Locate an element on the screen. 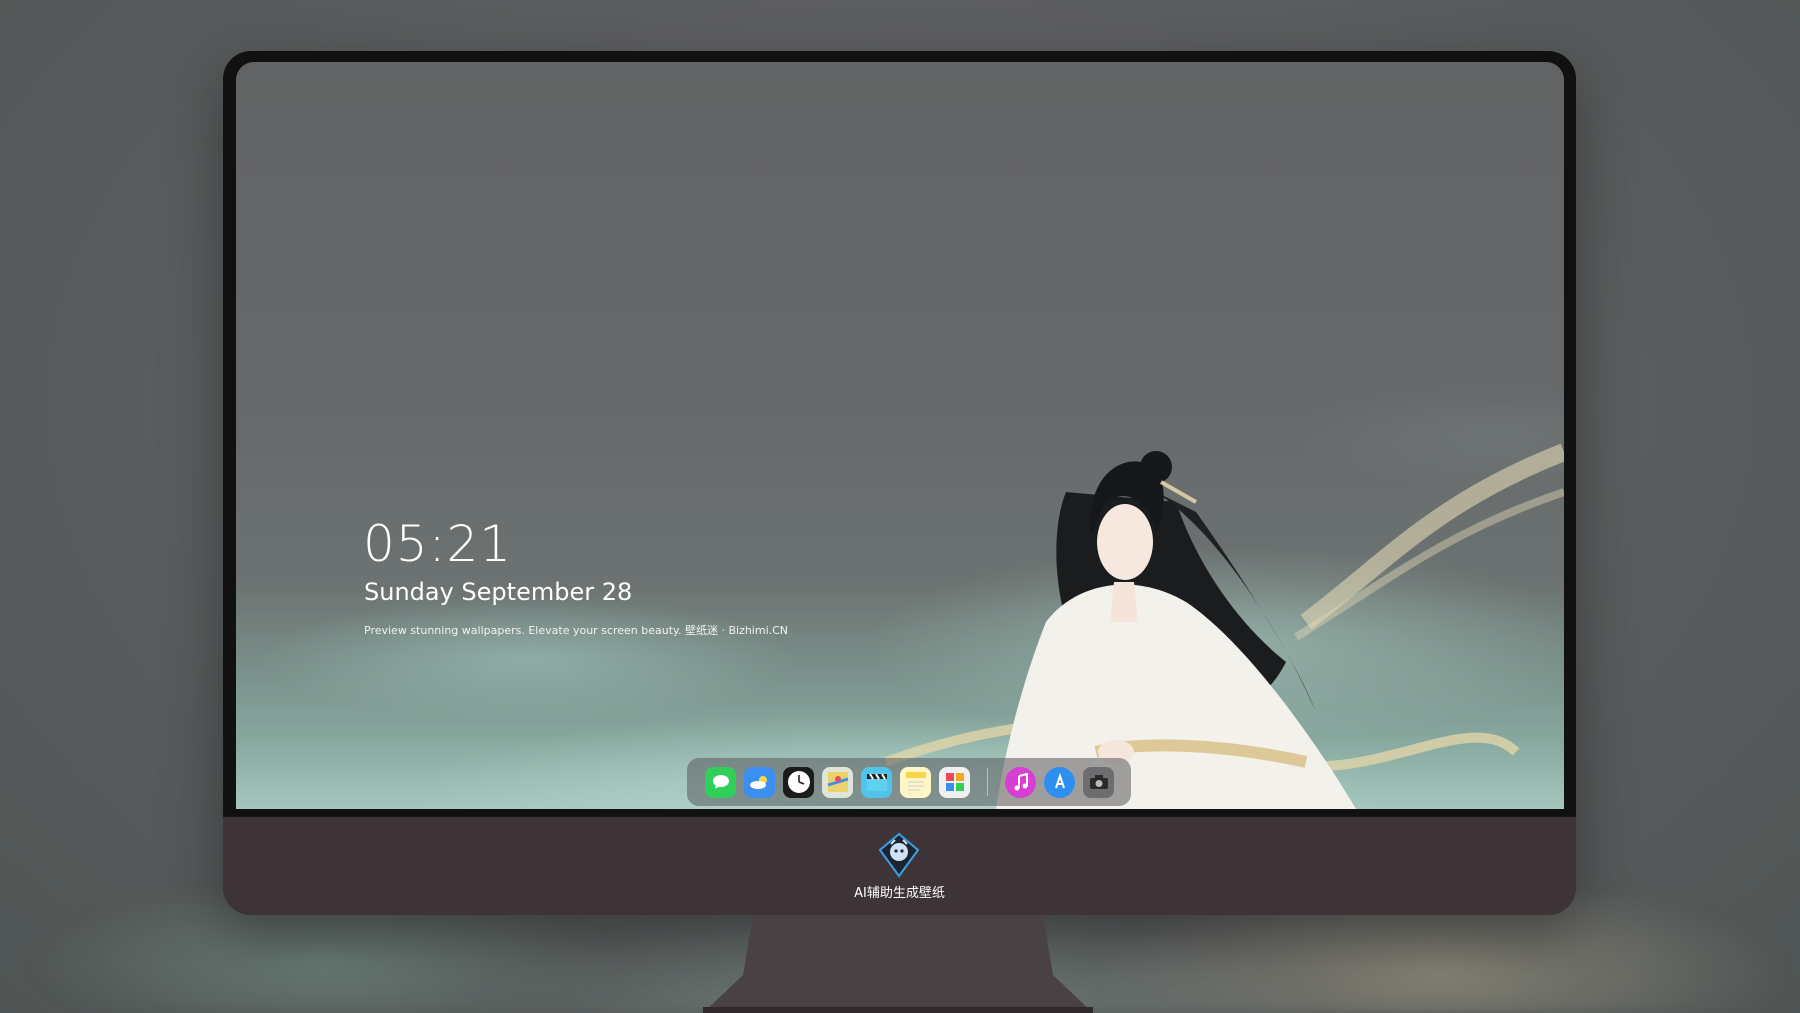 The width and height of the screenshot is (1800, 1013). map-icon is located at coordinates (837, 782).